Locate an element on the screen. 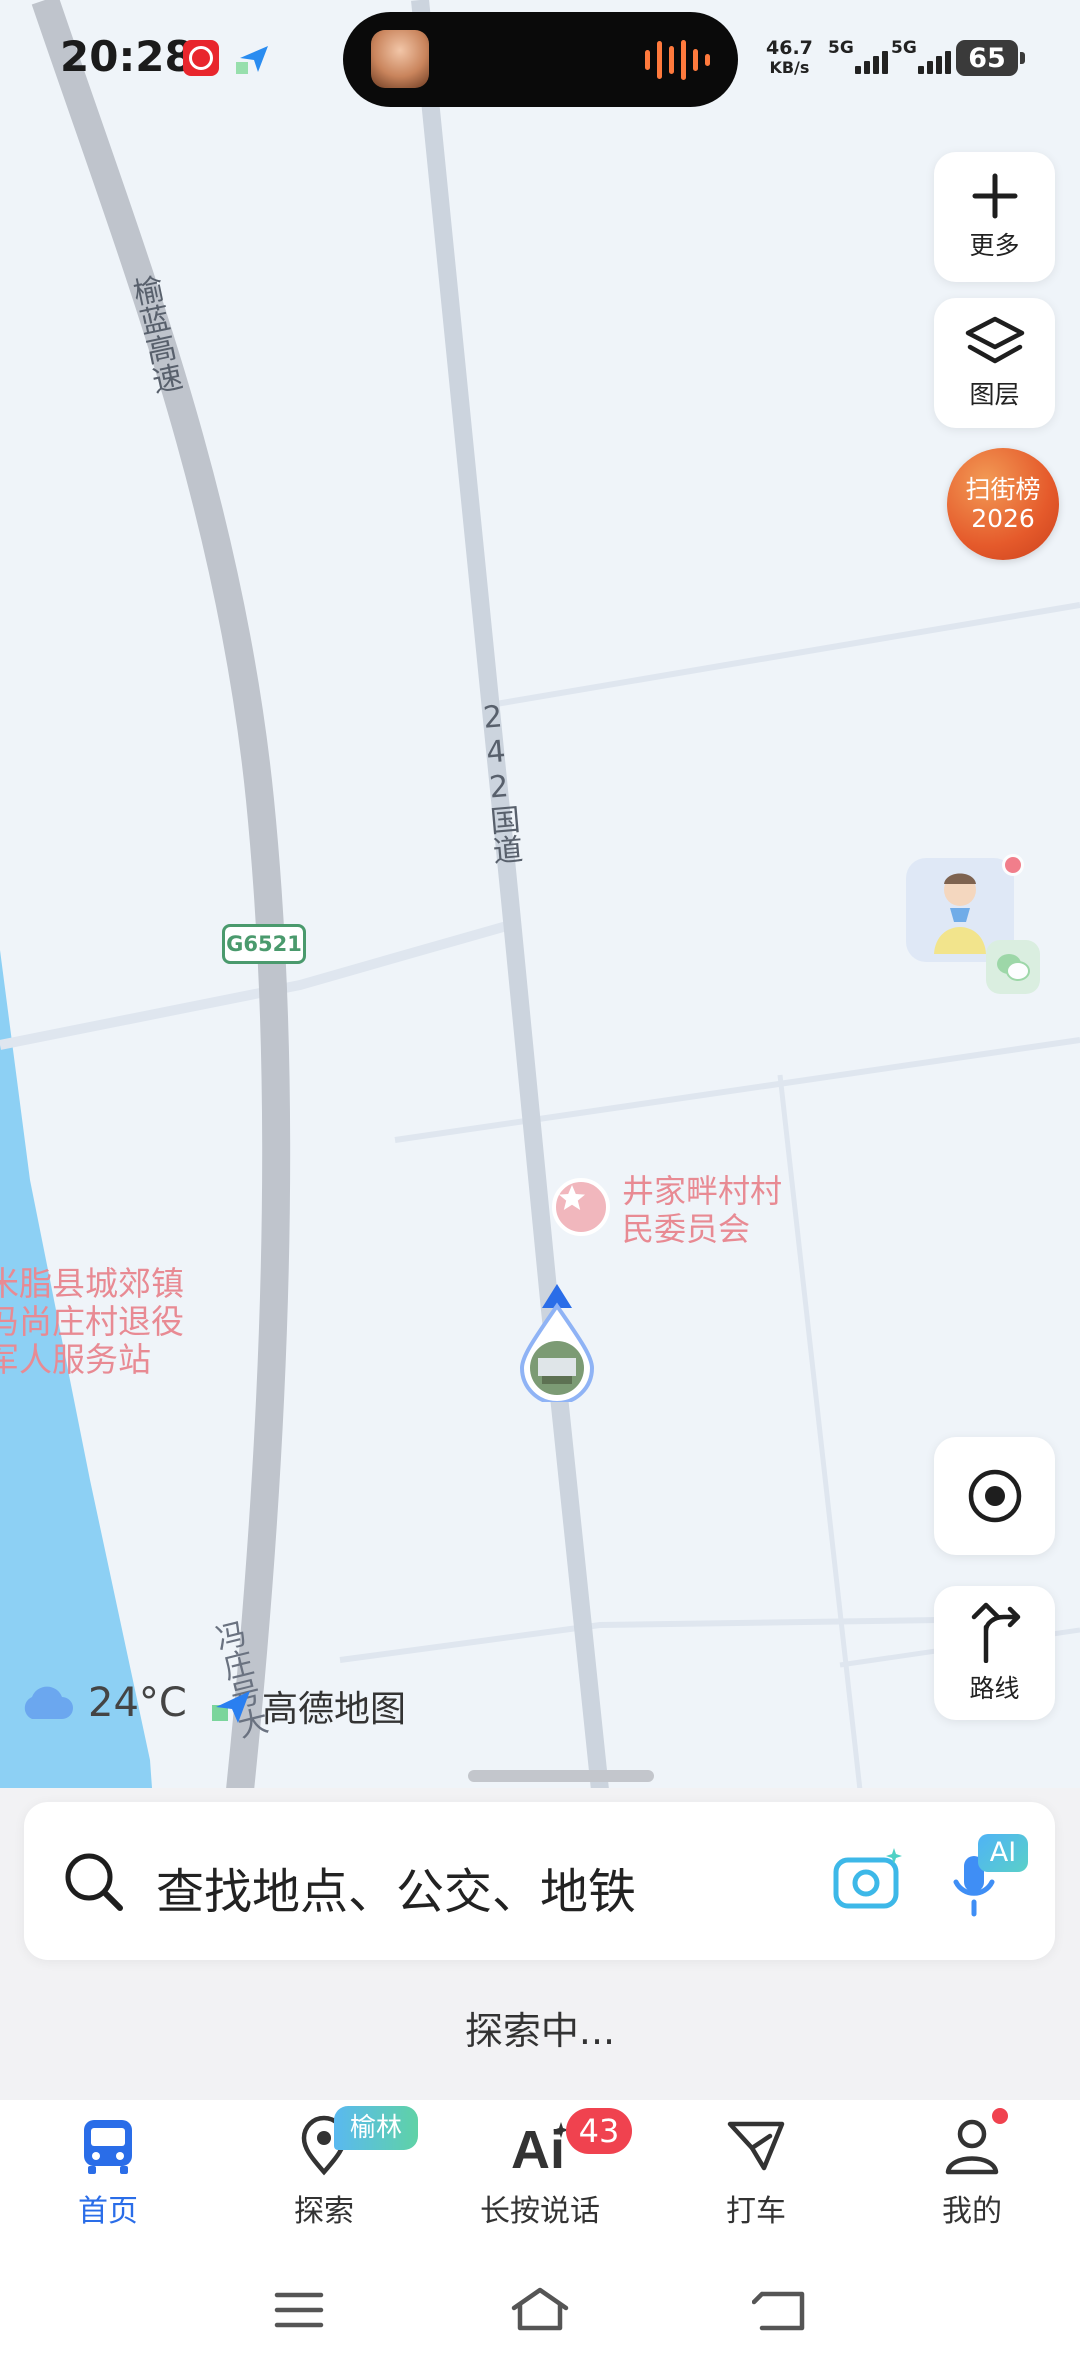  status-bar: 20:28 46.7 KB/s 5G 5G 65 is located at coordinates (540, 60).